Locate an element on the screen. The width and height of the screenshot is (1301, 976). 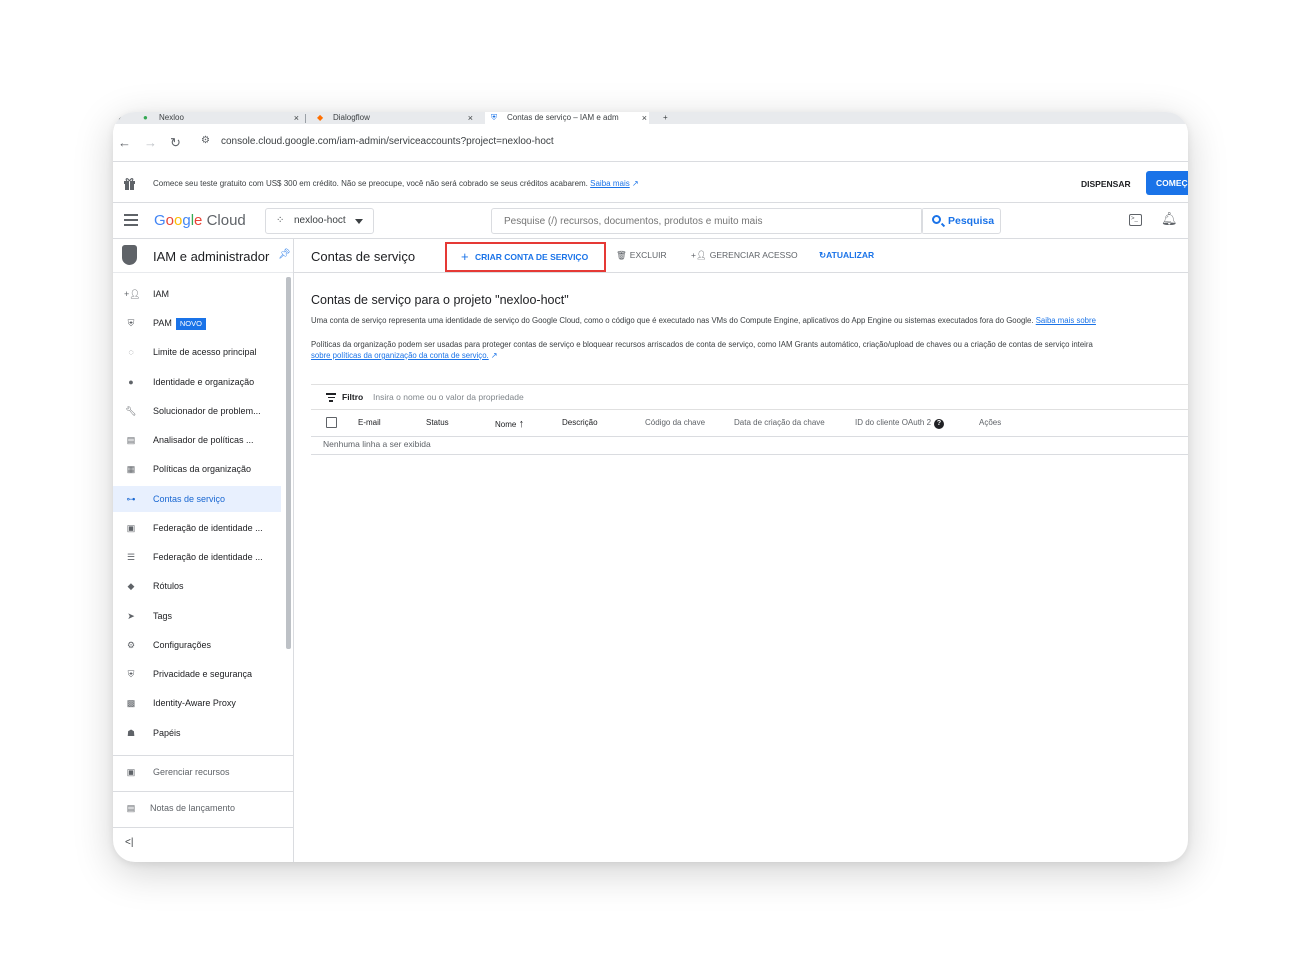
reload-icon: ↻ is located at coordinates (175, 143).